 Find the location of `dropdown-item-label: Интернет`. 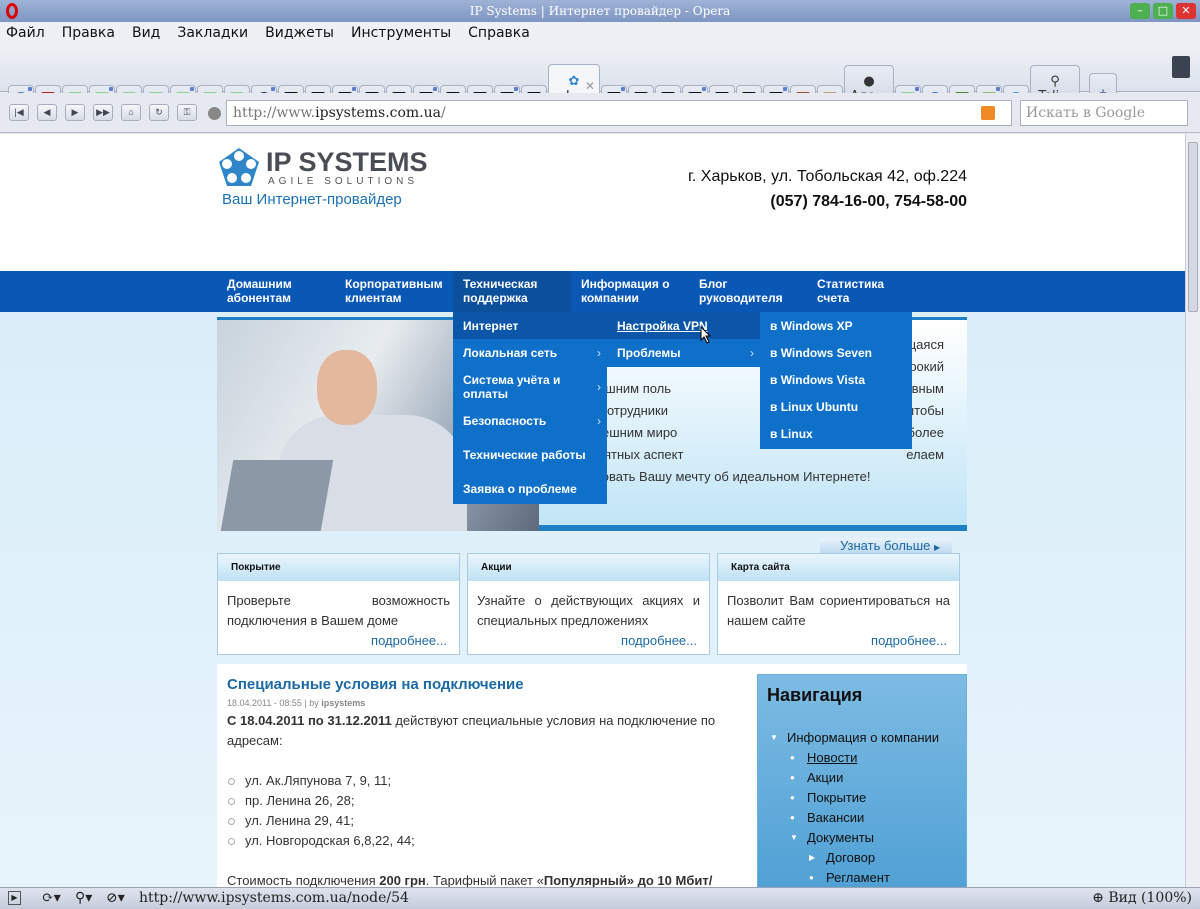

dropdown-item-label: Интернет is located at coordinates (491, 325).